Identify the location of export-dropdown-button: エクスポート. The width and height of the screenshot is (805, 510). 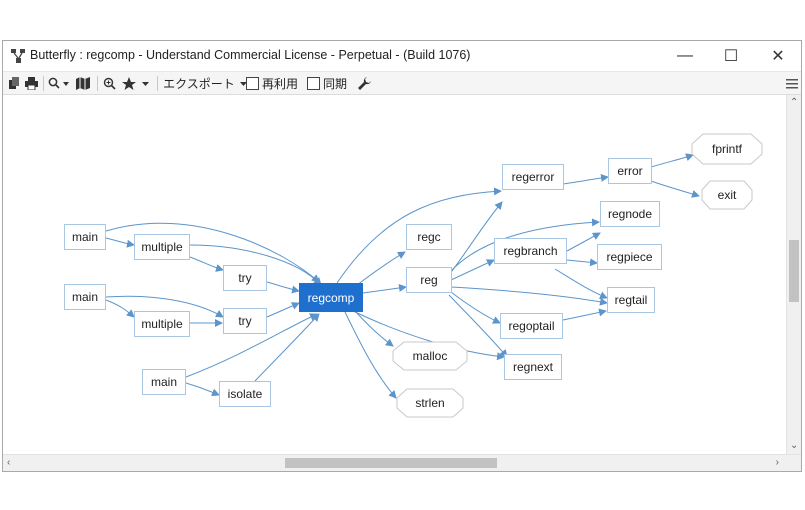
(206, 83).